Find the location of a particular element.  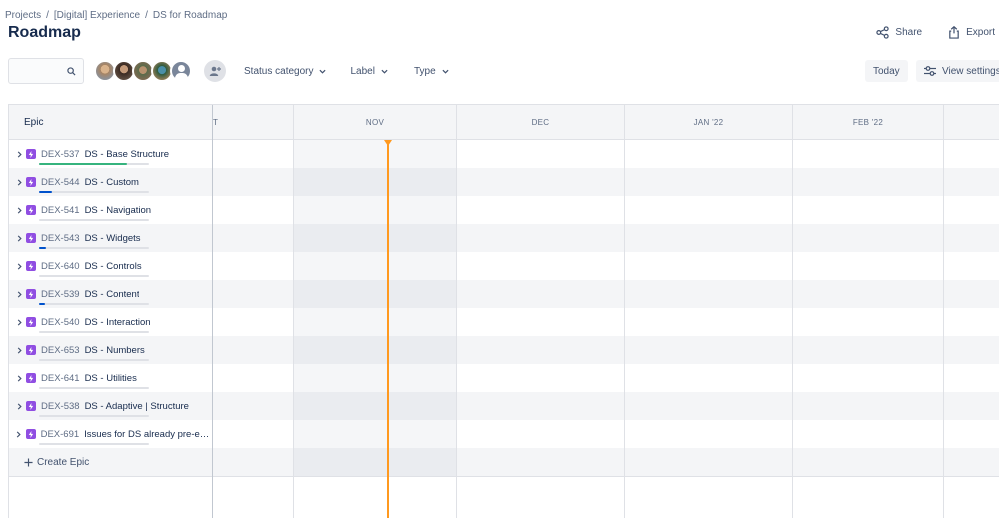

epic-row: DEX-653 DS - Numbers is located at coordinates (110, 350).